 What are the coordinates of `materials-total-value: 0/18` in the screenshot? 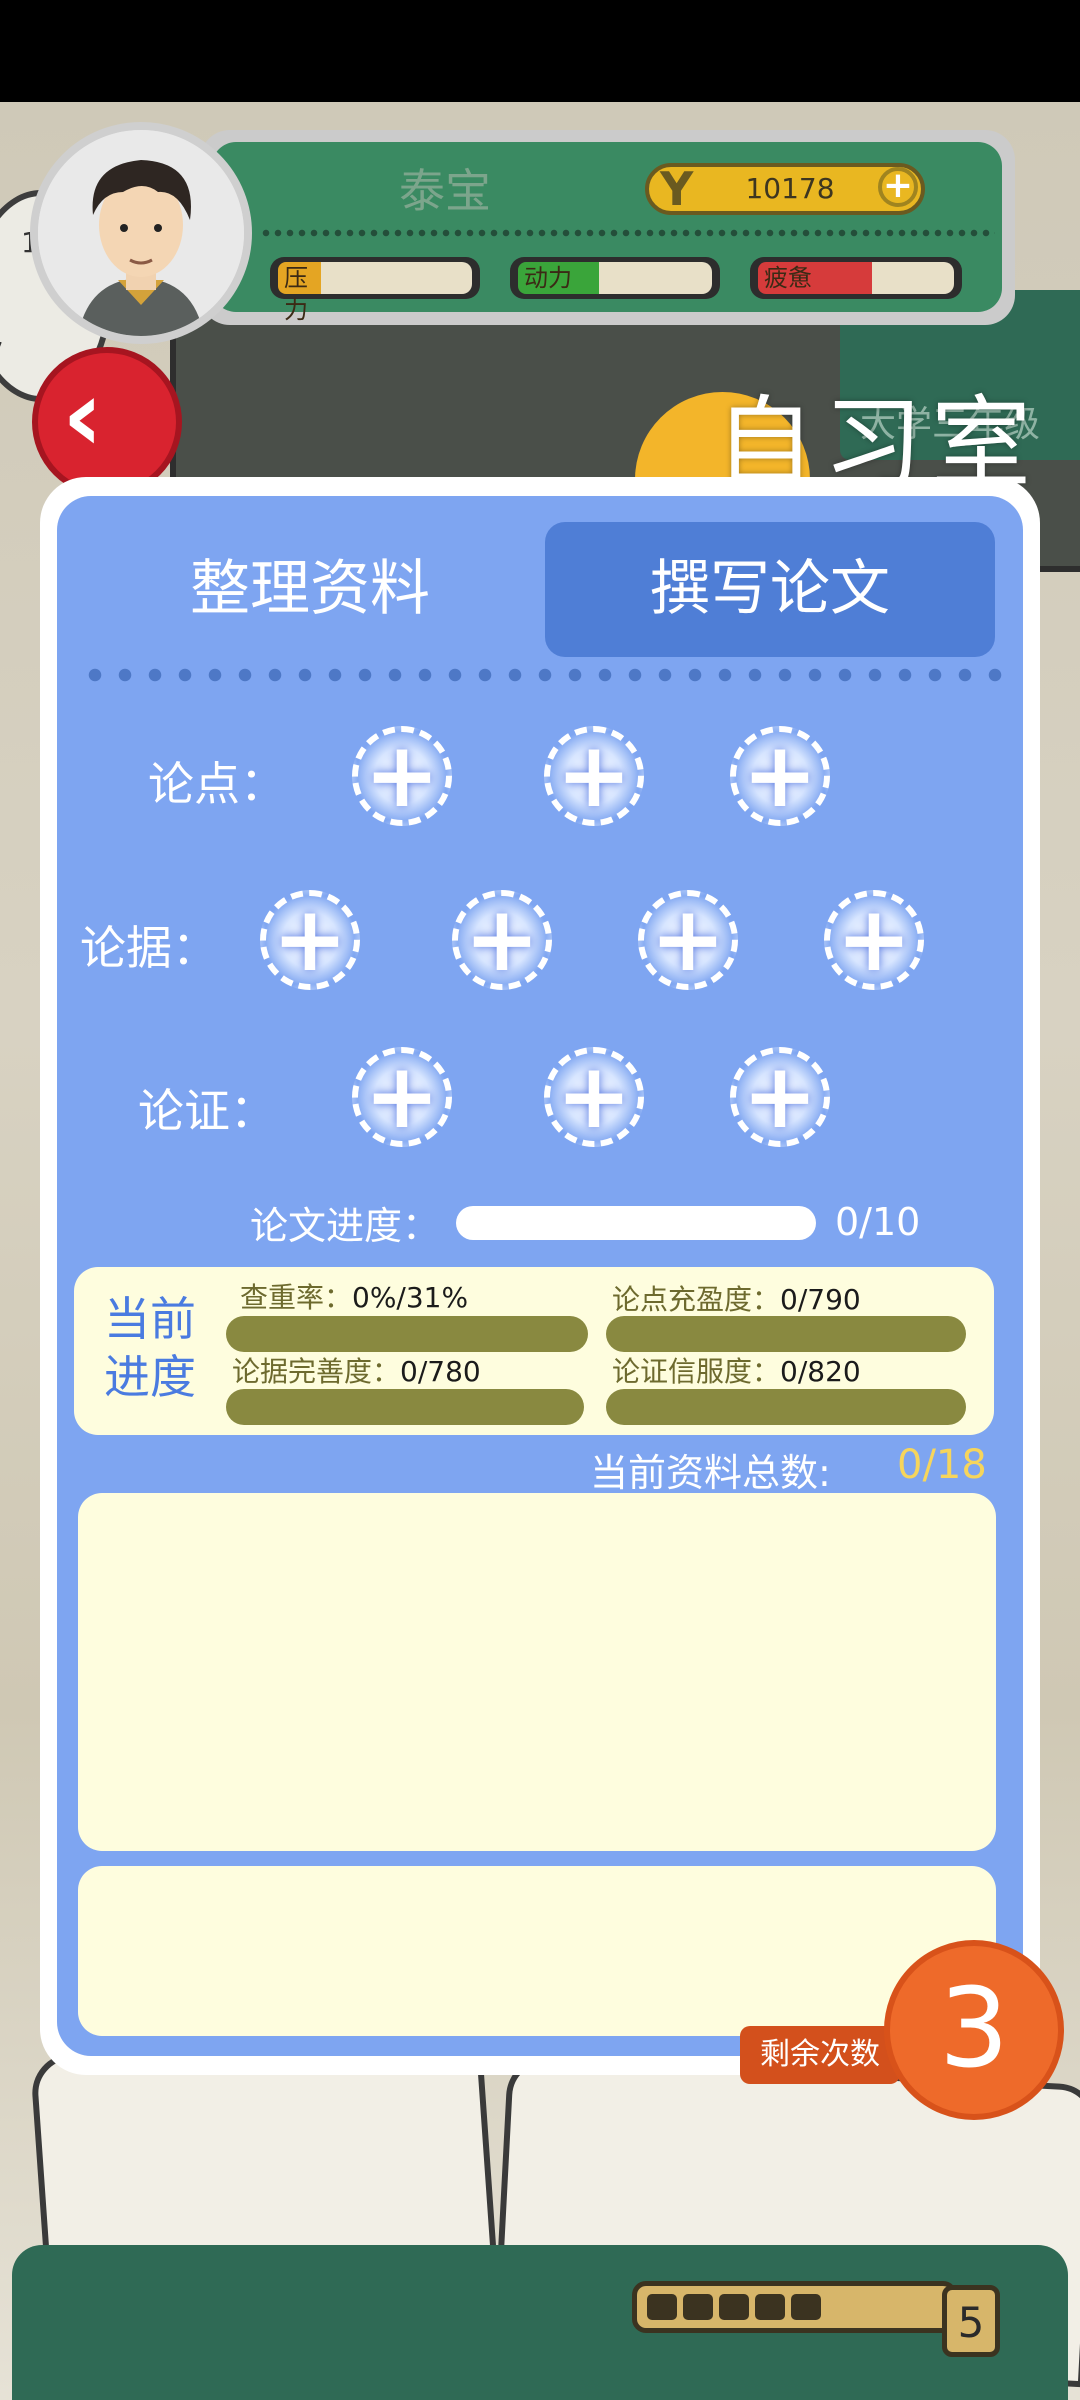 It's located at (942, 1465).